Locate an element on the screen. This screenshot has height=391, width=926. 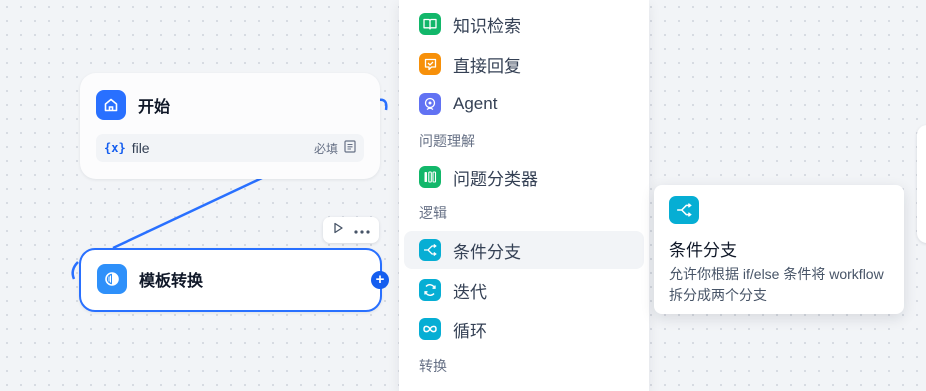
menu-item-label: 直接回复 is located at coordinates (487, 66).